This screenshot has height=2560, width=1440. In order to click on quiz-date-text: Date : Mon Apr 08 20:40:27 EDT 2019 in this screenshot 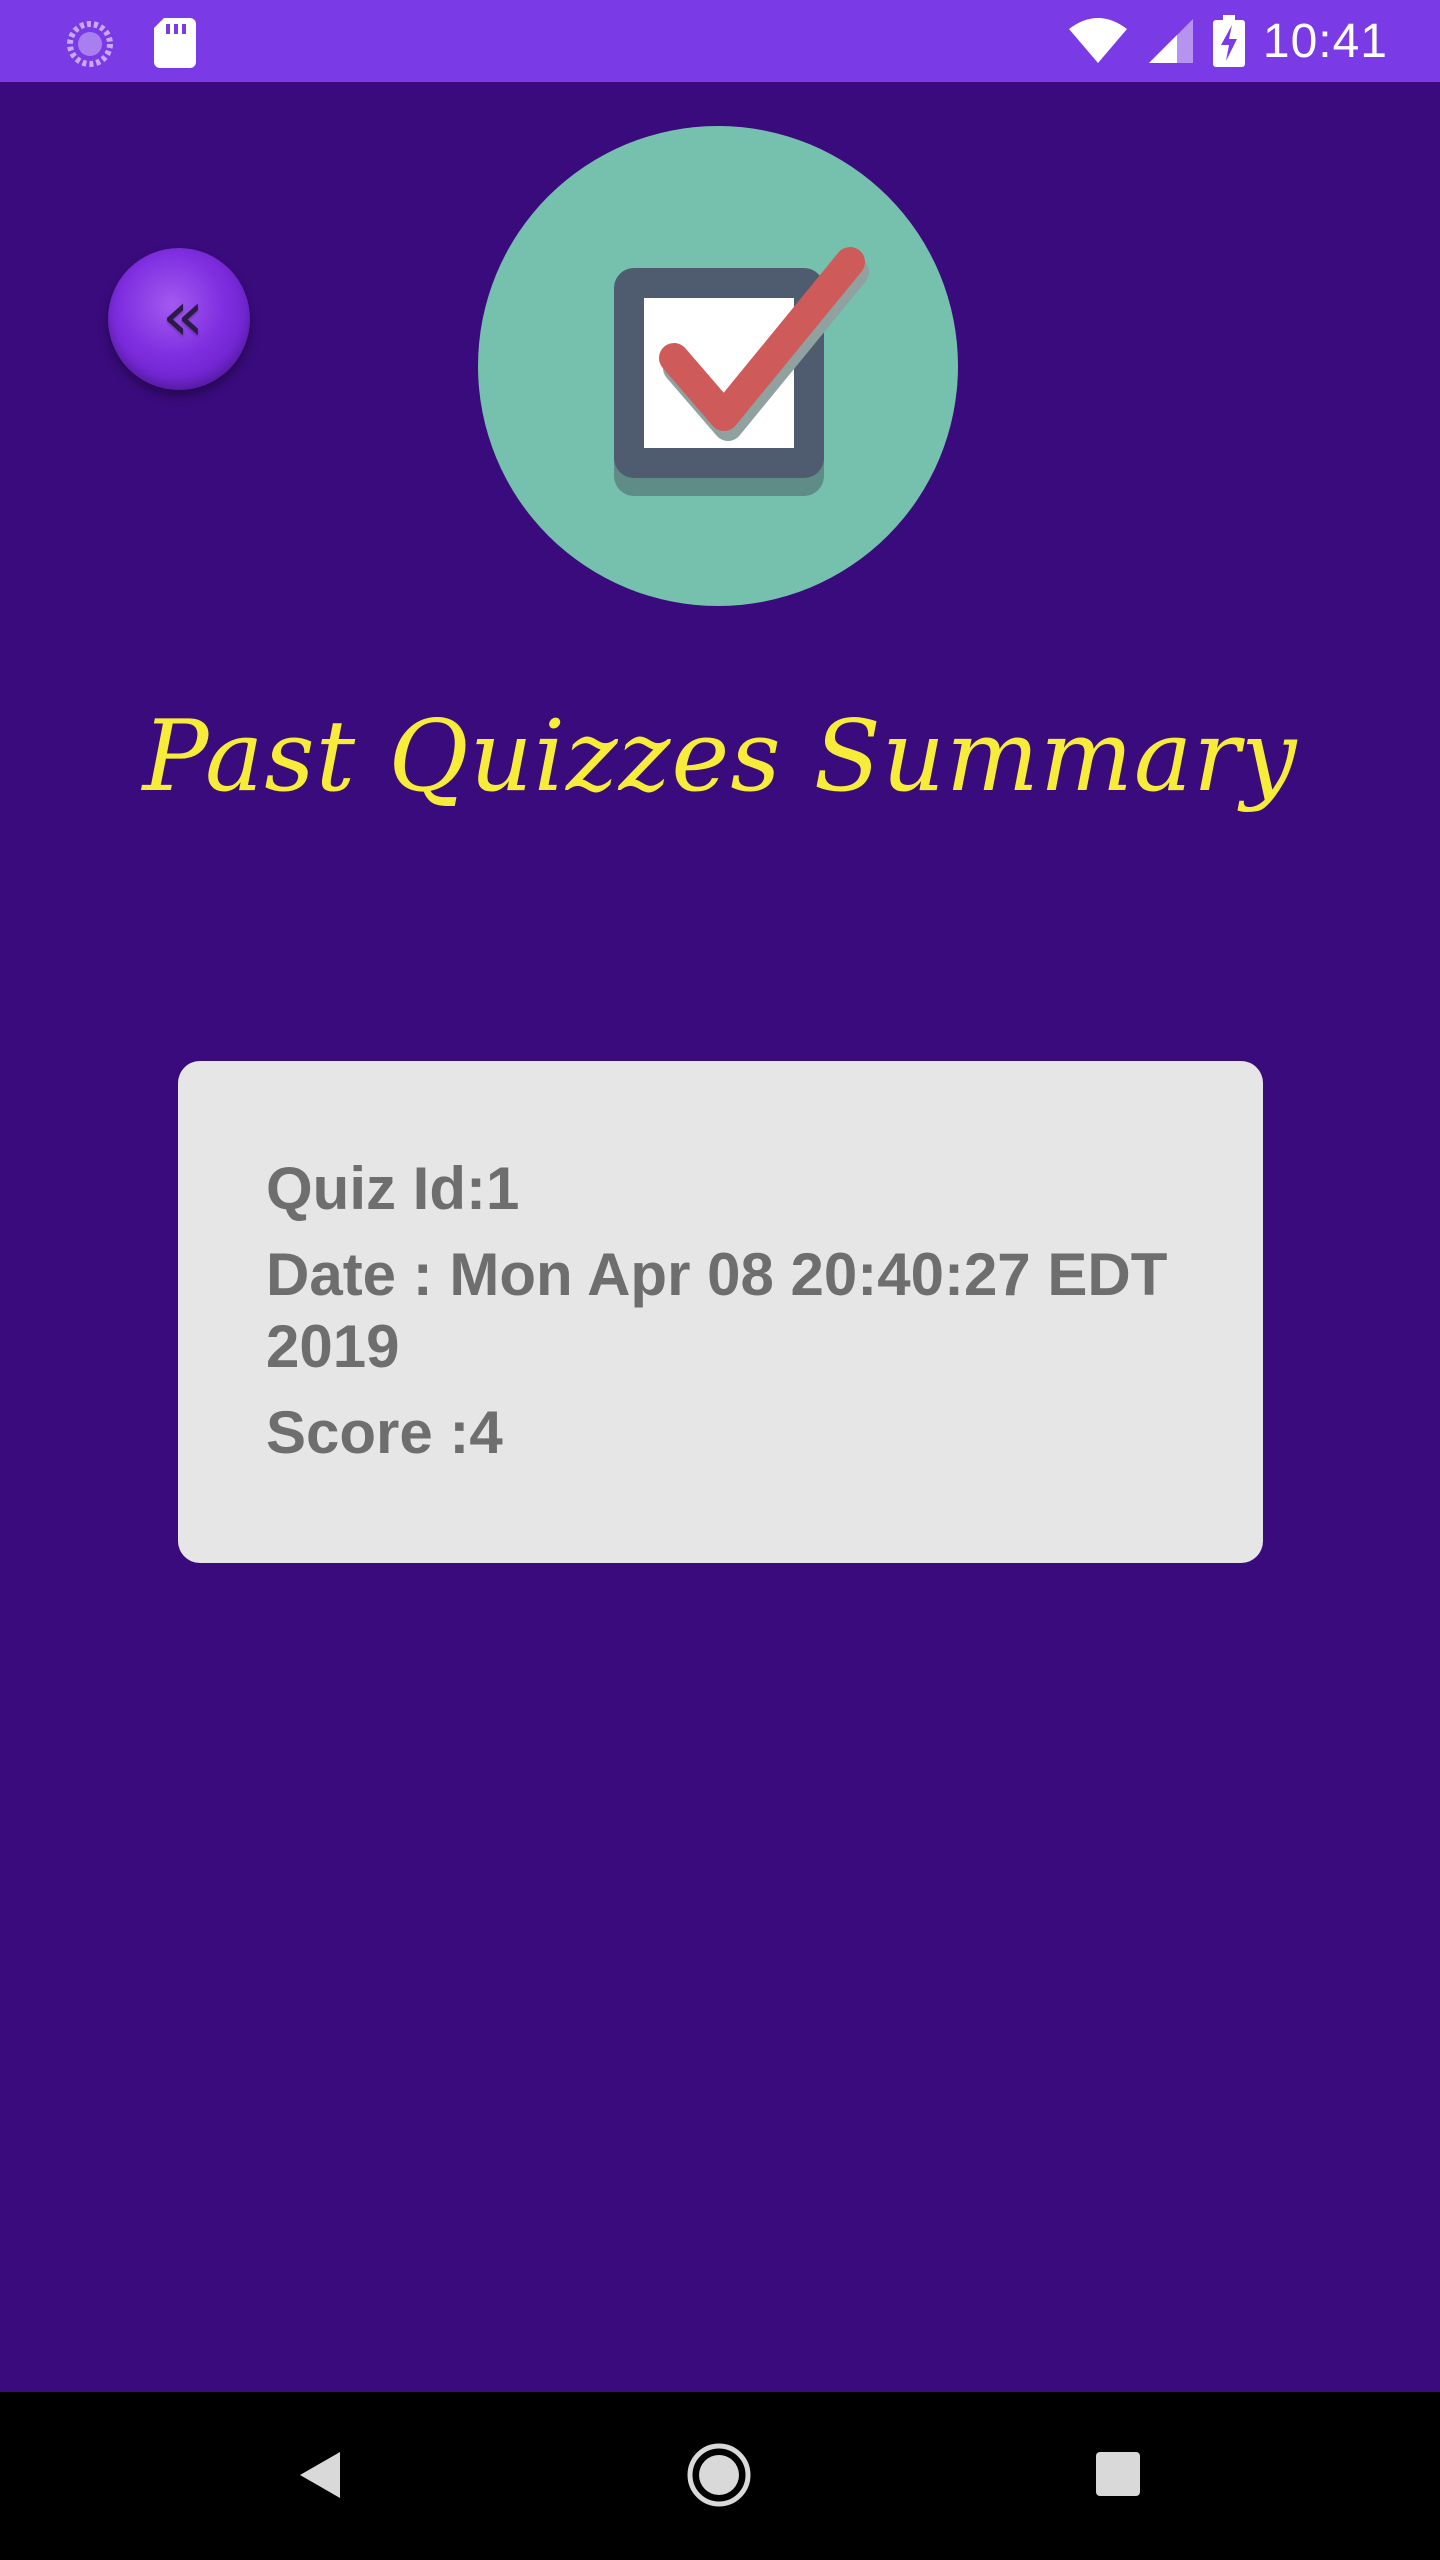, I will do `click(717, 1310)`.